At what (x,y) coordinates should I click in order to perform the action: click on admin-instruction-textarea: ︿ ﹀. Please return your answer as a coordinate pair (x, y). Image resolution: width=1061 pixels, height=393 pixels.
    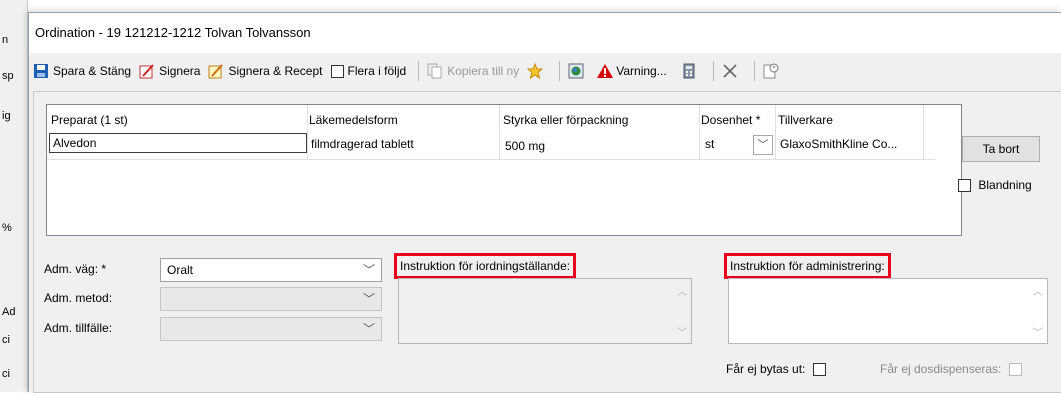
    Looking at the image, I should click on (888, 311).